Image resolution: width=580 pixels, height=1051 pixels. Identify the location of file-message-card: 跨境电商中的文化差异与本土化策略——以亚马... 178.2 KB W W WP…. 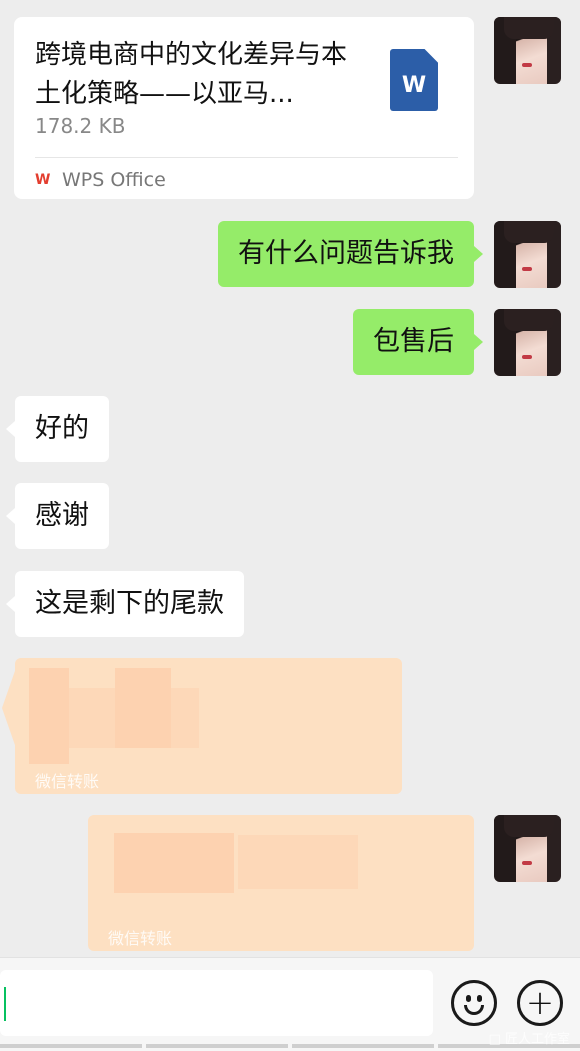
(244, 108).